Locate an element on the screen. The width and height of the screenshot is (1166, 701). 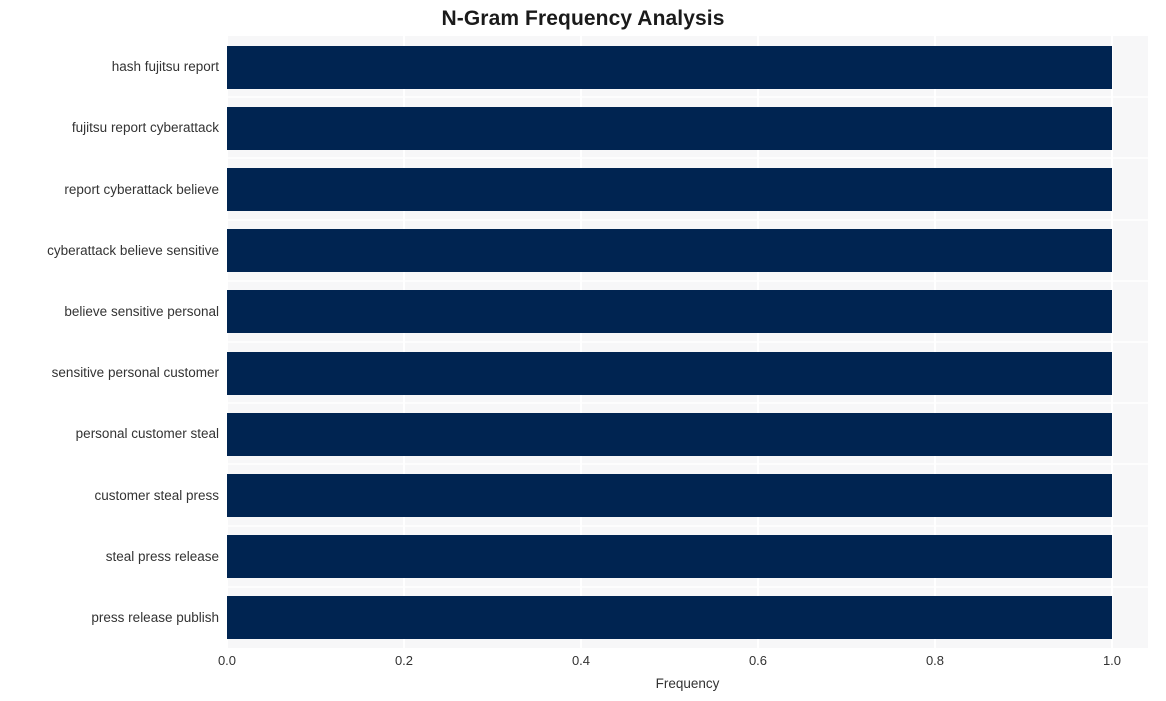
x-axis-tick-label: 0.0 is located at coordinates (227, 660).